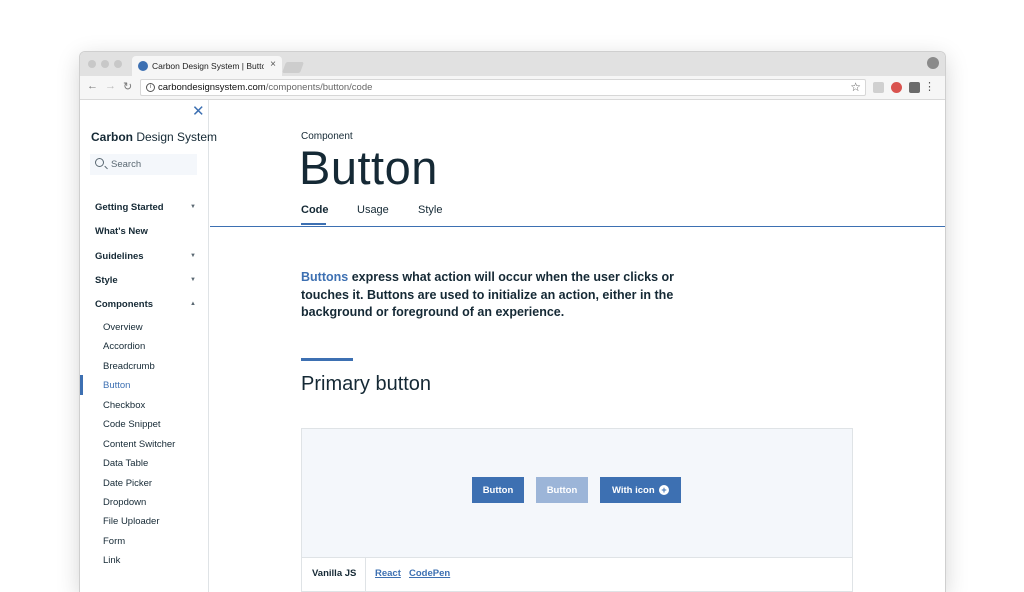 This screenshot has height=592, width=1024. What do you see at coordinates (914, 87) in the screenshot?
I see `extension-menu-icon` at bounding box center [914, 87].